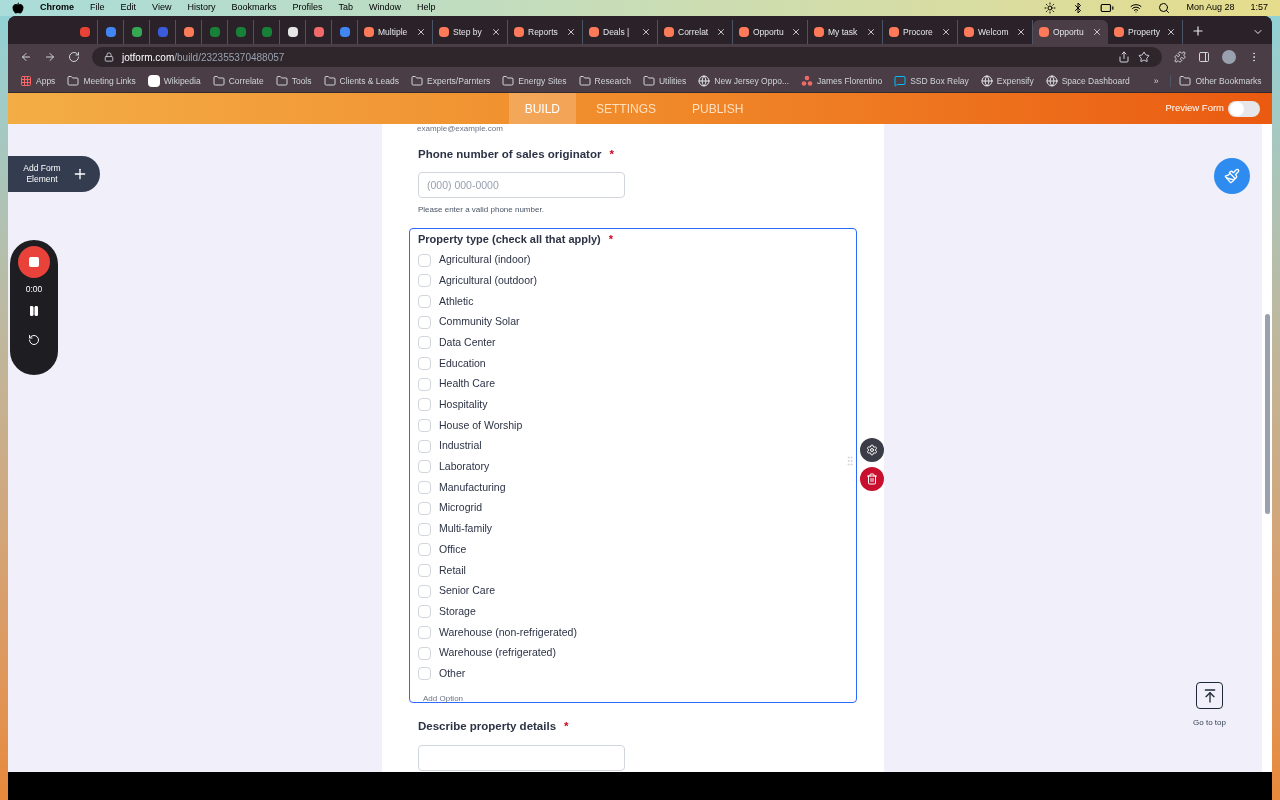 The width and height of the screenshot is (1280, 800). I want to click on bookmark-item: Apps, so click(38, 81).